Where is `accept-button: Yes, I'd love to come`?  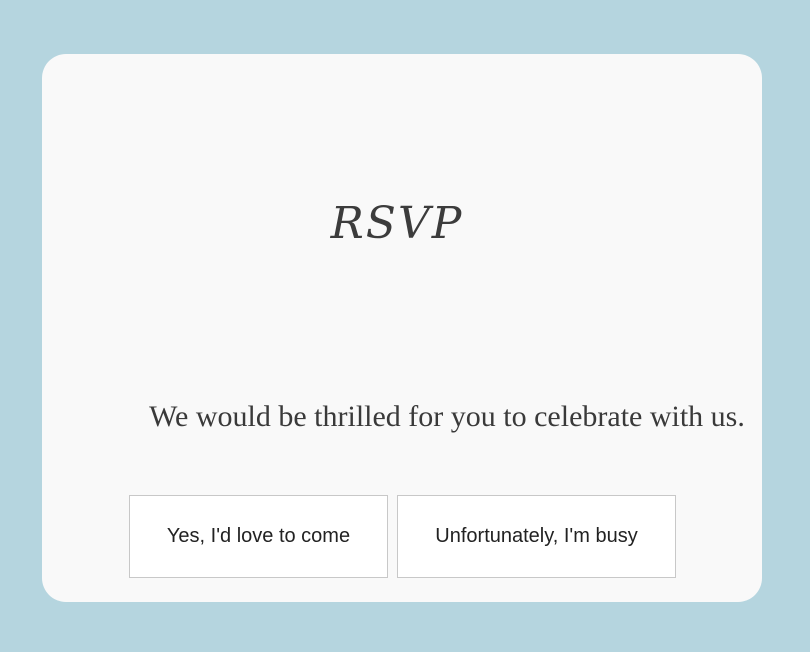
accept-button: Yes, I'd love to come is located at coordinates (258, 536).